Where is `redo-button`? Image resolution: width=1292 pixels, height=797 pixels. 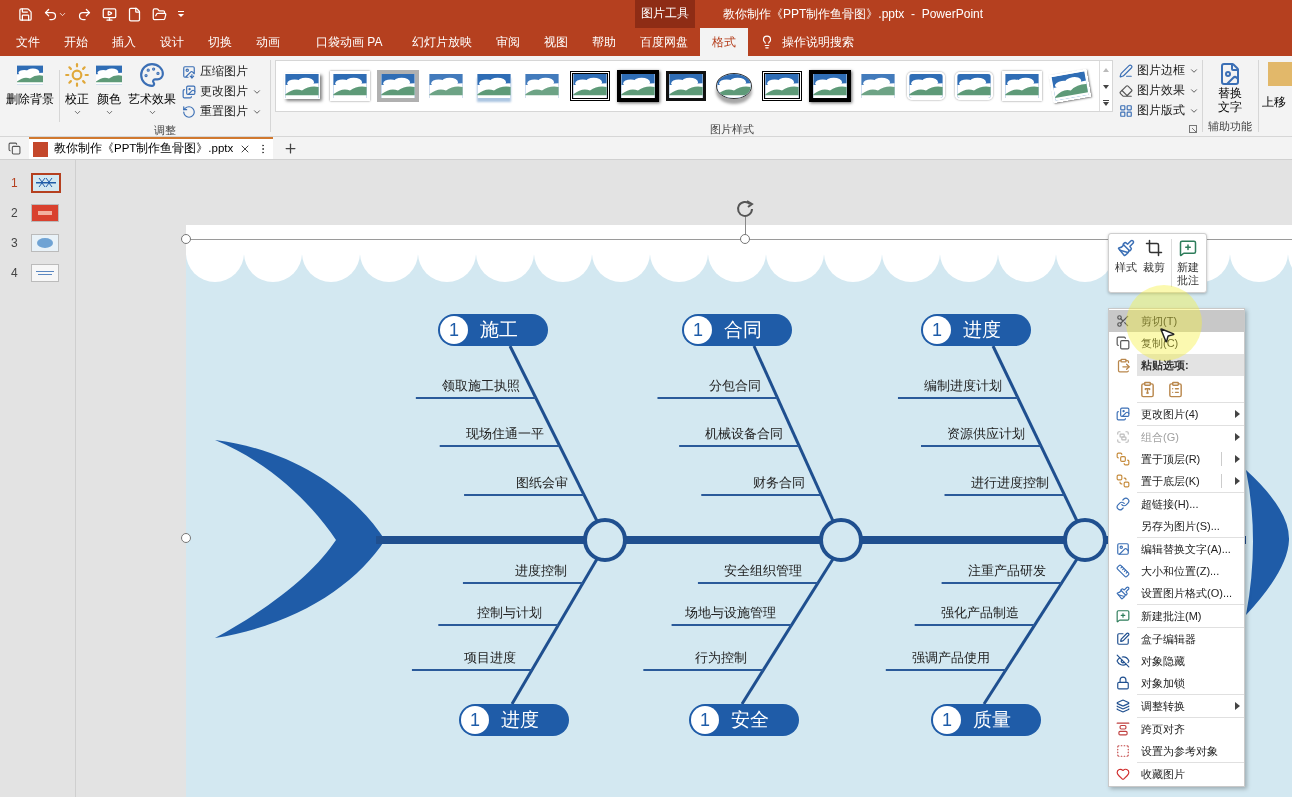 redo-button is located at coordinates (84, 14).